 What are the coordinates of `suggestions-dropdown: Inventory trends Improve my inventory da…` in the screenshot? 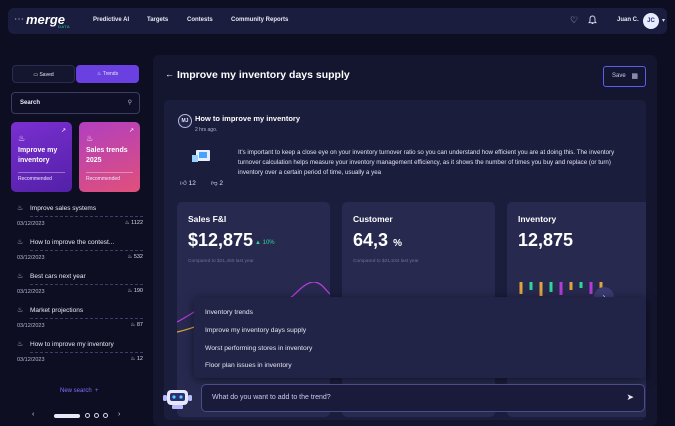 It's located at (420, 337).